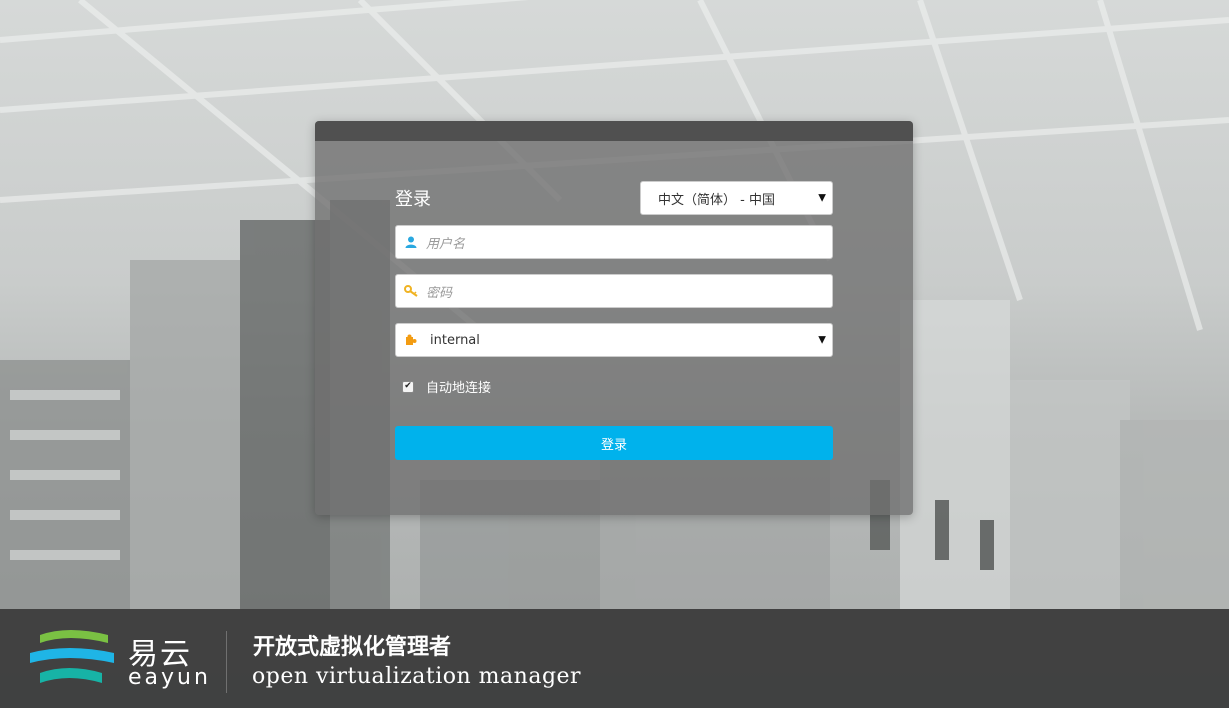 Image resolution: width=1229 pixels, height=708 pixels. Describe the element at coordinates (417, 676) in the screenshot. I see `tagline-en: open virtualization manager` at that location.